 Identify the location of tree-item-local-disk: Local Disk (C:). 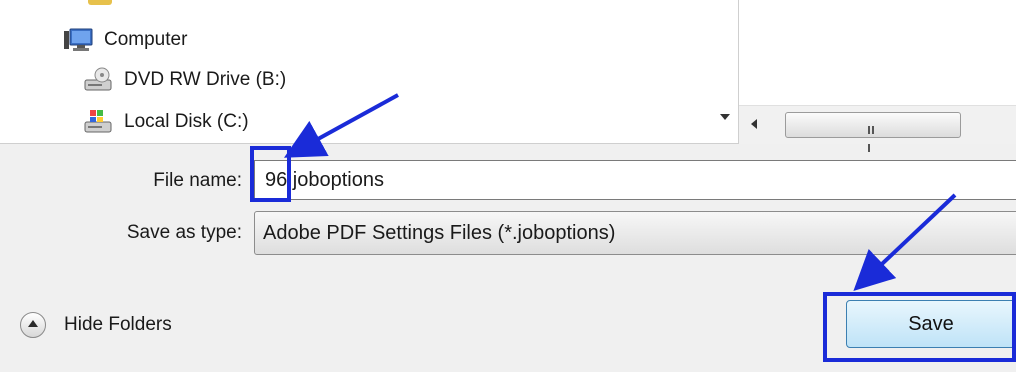
(165, 122).